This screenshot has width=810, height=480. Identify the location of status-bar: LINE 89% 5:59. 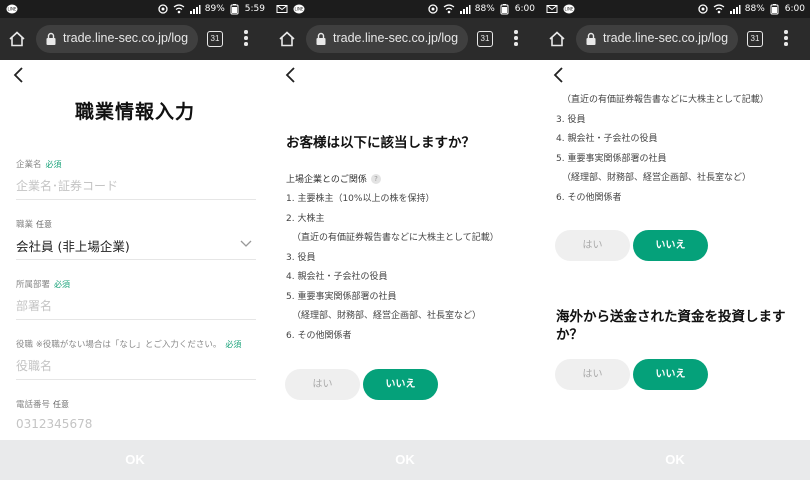
(135, 9).